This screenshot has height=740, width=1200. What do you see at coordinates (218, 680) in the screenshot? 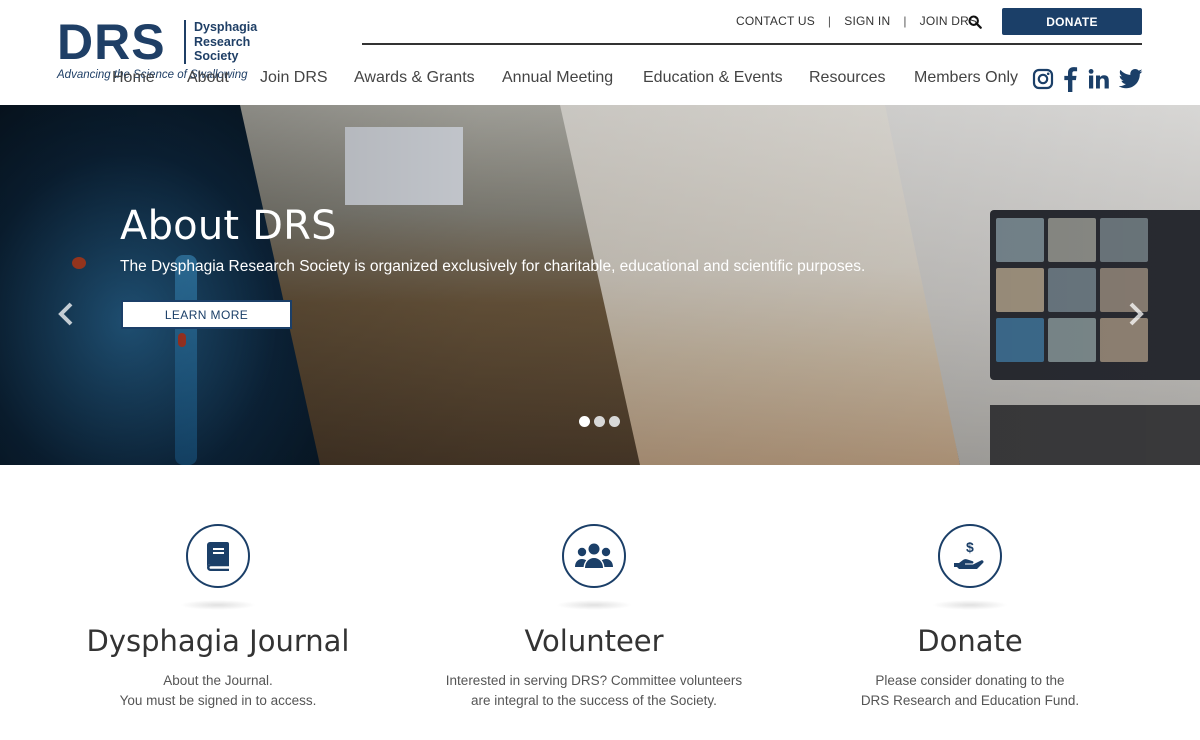
I see `feature-text: About the Journal.` at bounding box center [218, 680].